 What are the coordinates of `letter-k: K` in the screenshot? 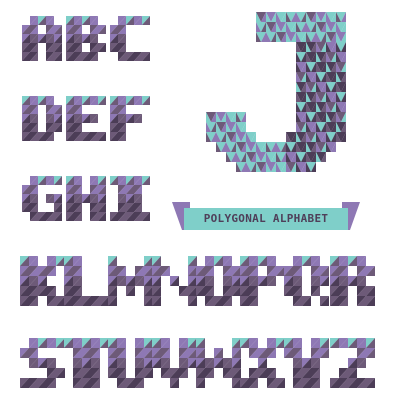 It's located at (42, 281).